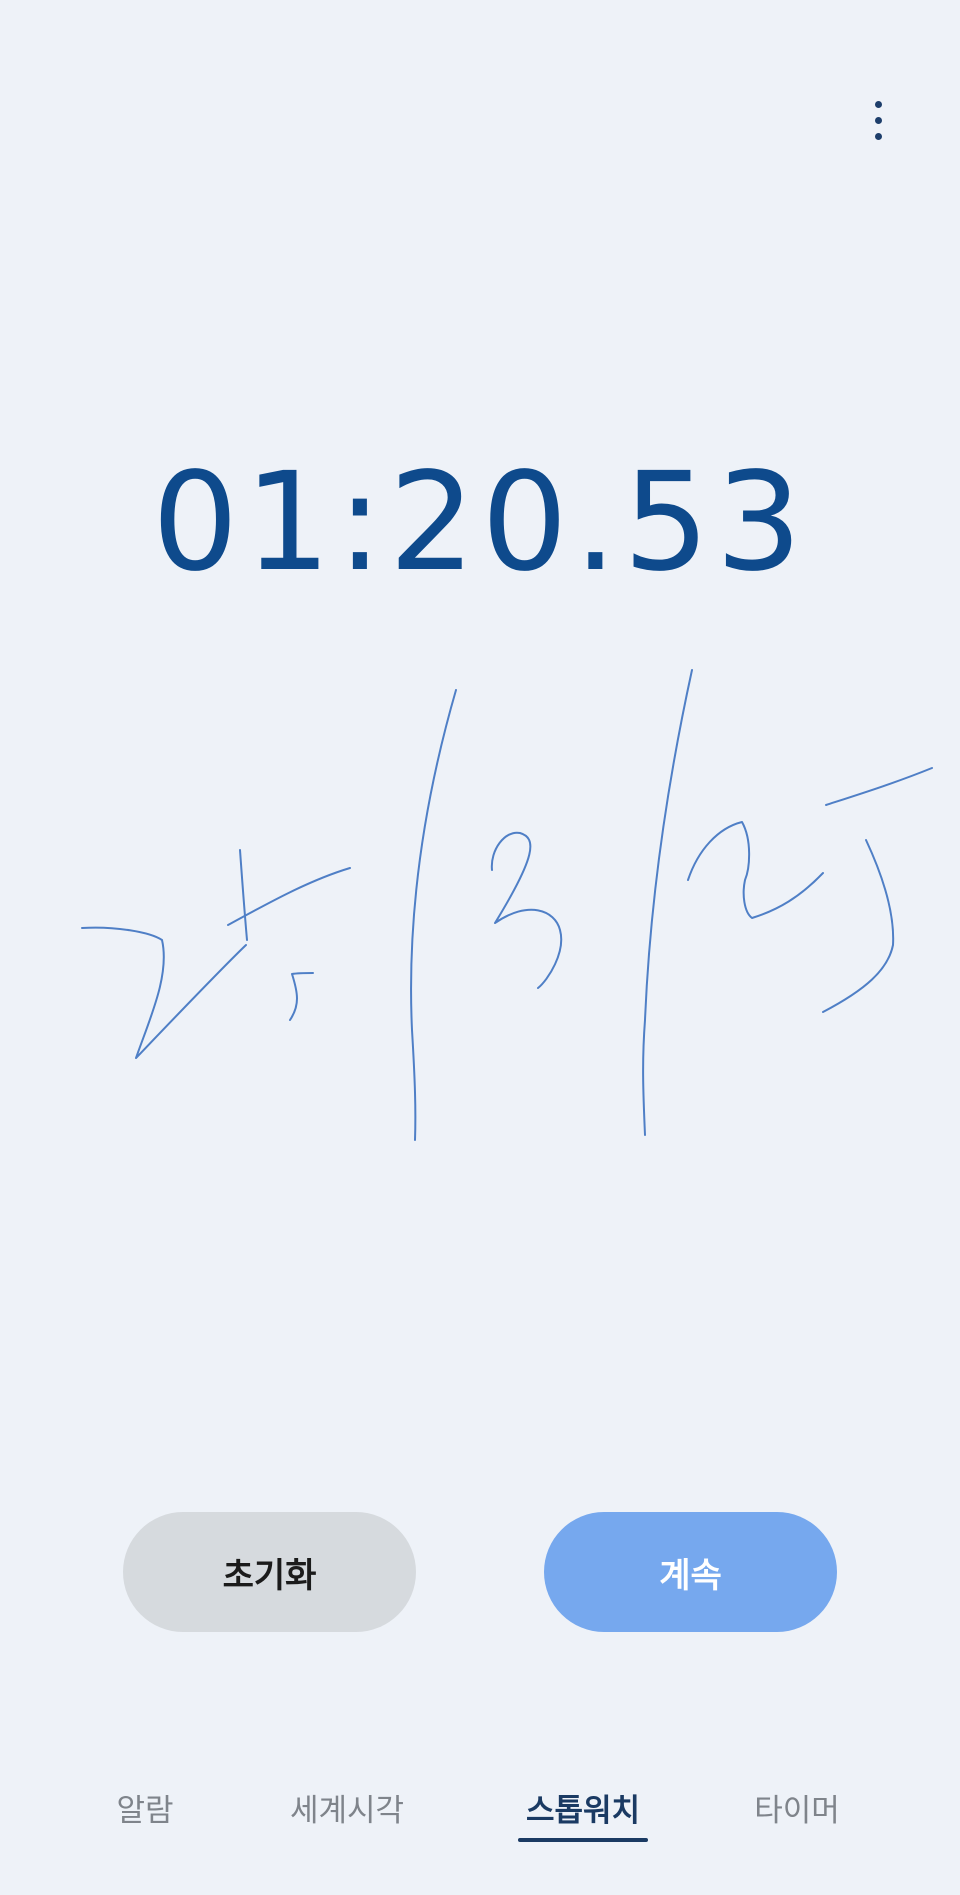 This screenshot has width=960, height=1895. Describe the element at coordinates (583, 1840) in the screenshot. I see `active-tab-indicator` at that location.